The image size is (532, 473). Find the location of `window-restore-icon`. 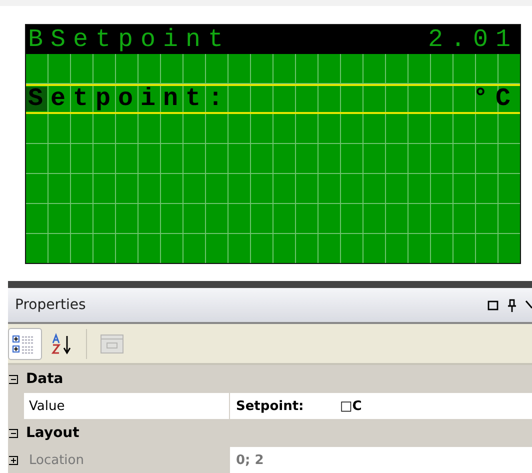

window-restore-icon is located at coordinates (493, 305).